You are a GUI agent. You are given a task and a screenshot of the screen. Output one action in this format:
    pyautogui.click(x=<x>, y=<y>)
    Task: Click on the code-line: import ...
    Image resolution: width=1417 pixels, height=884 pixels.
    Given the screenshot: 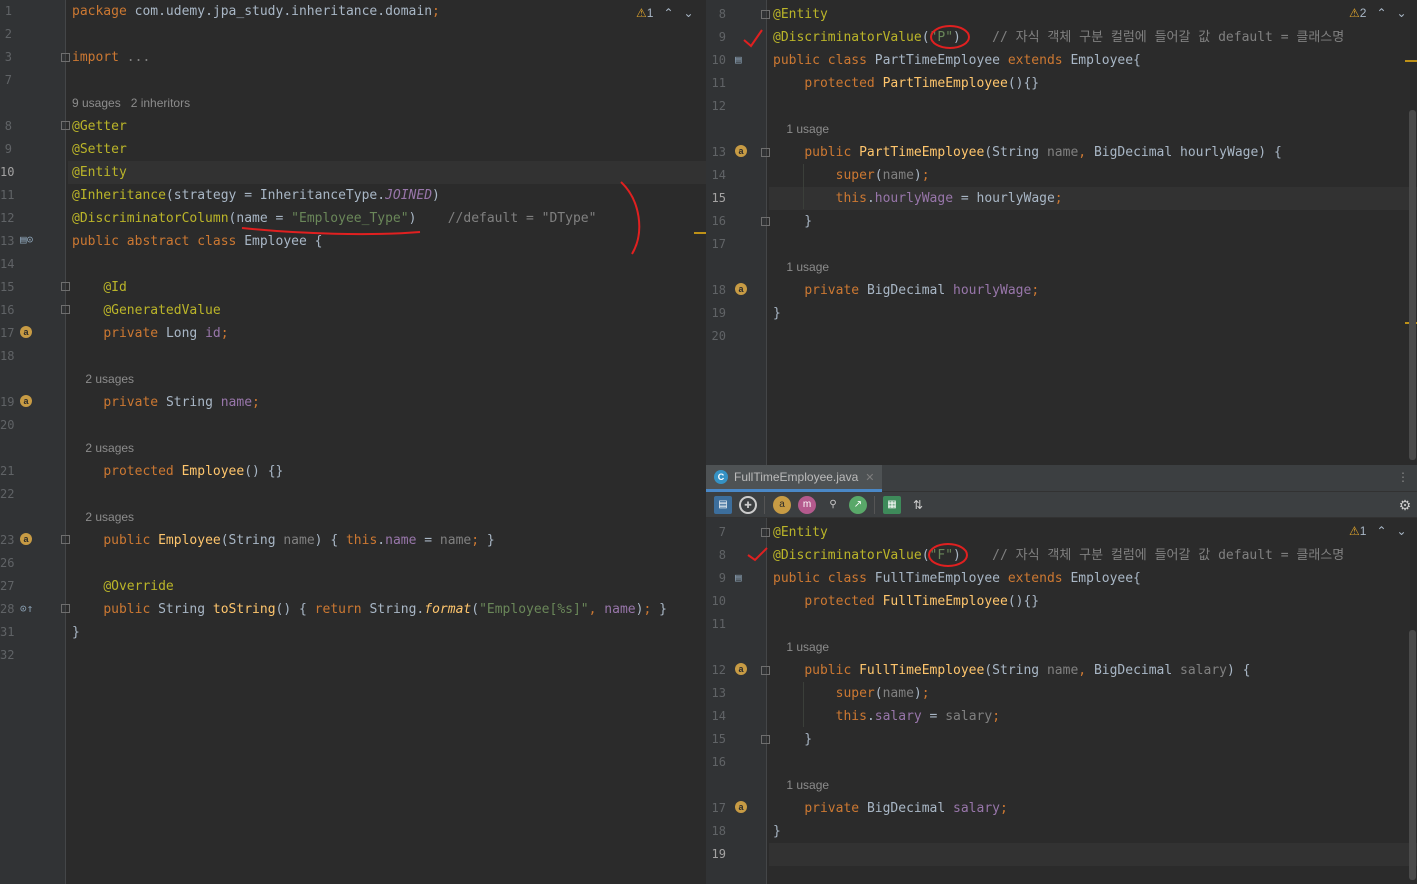 What is the action you would take?
    pyautogui.click(x=111, y=57)
    